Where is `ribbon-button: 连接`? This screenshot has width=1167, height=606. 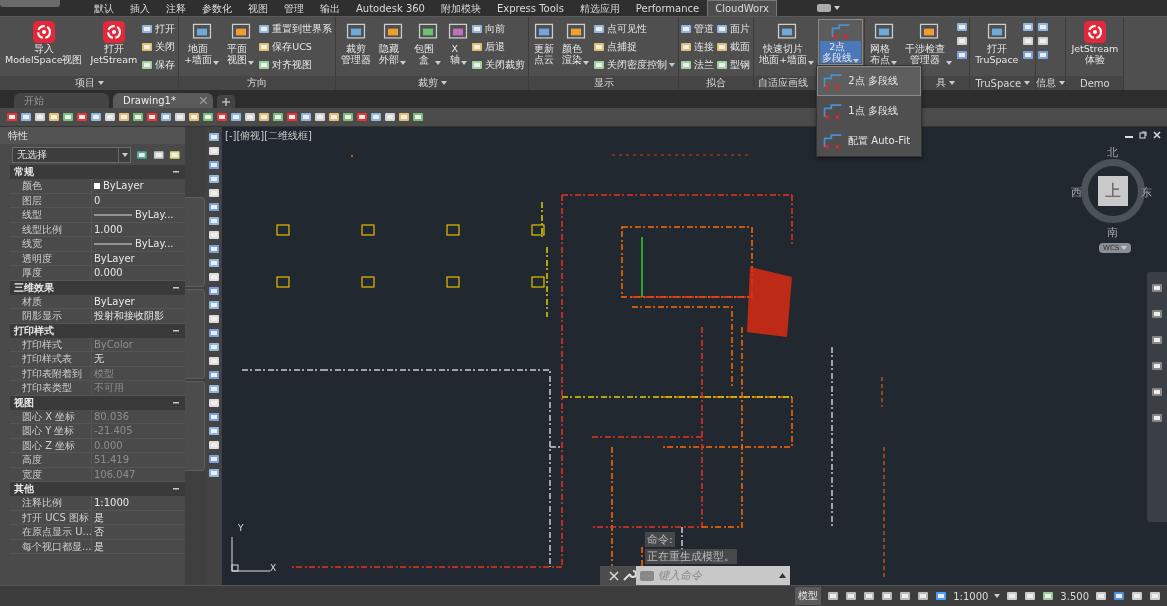
ribbon-button: 连接 is located at coordinates (698, 47).